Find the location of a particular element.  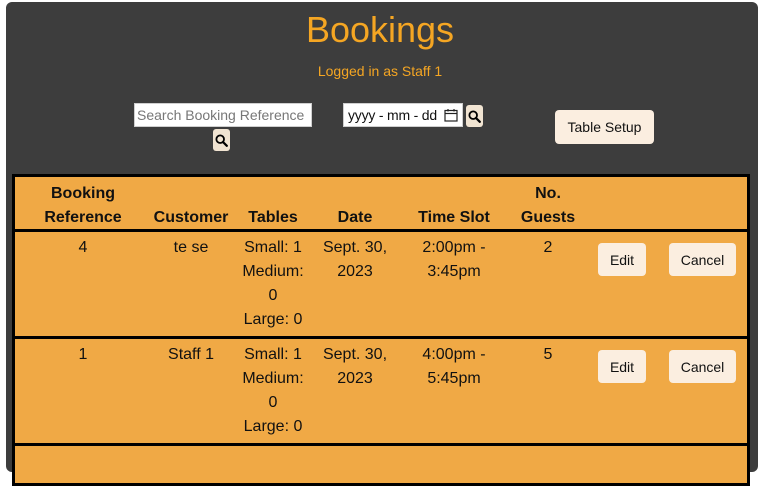

time-slot: 2:00pm - 3:45pm is located at coordinates (454, 260).